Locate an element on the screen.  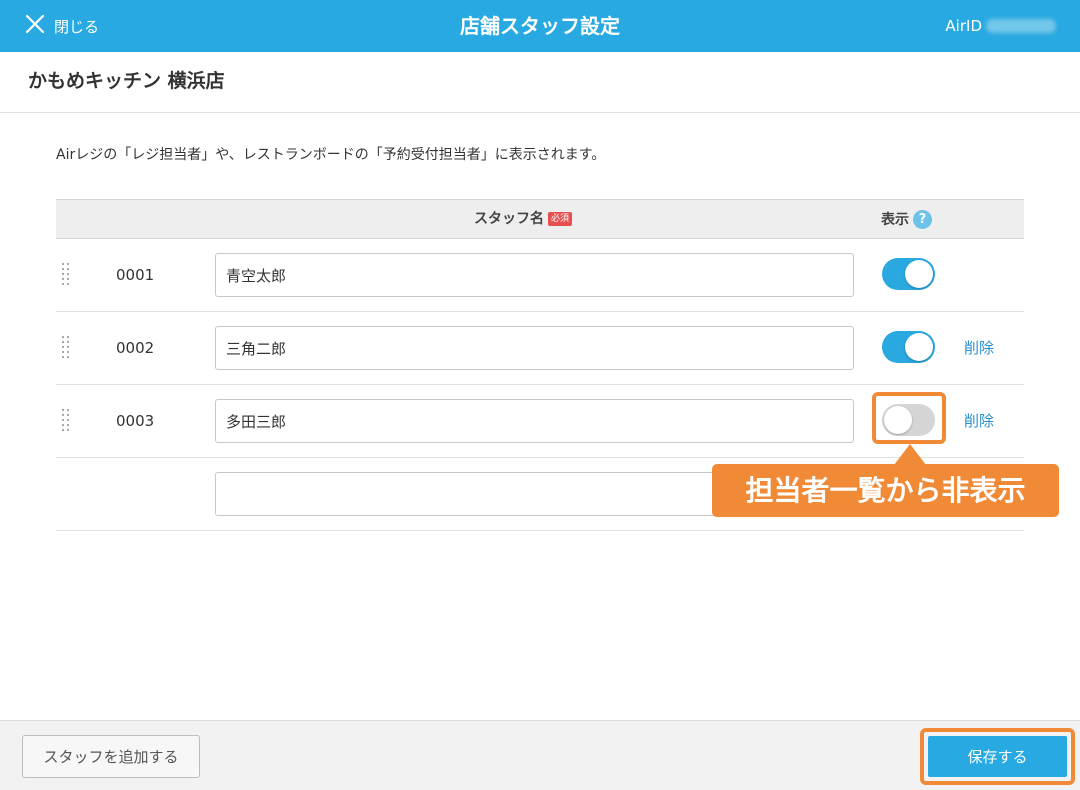
airid-masked-value is located at coordinates (1021, 26).